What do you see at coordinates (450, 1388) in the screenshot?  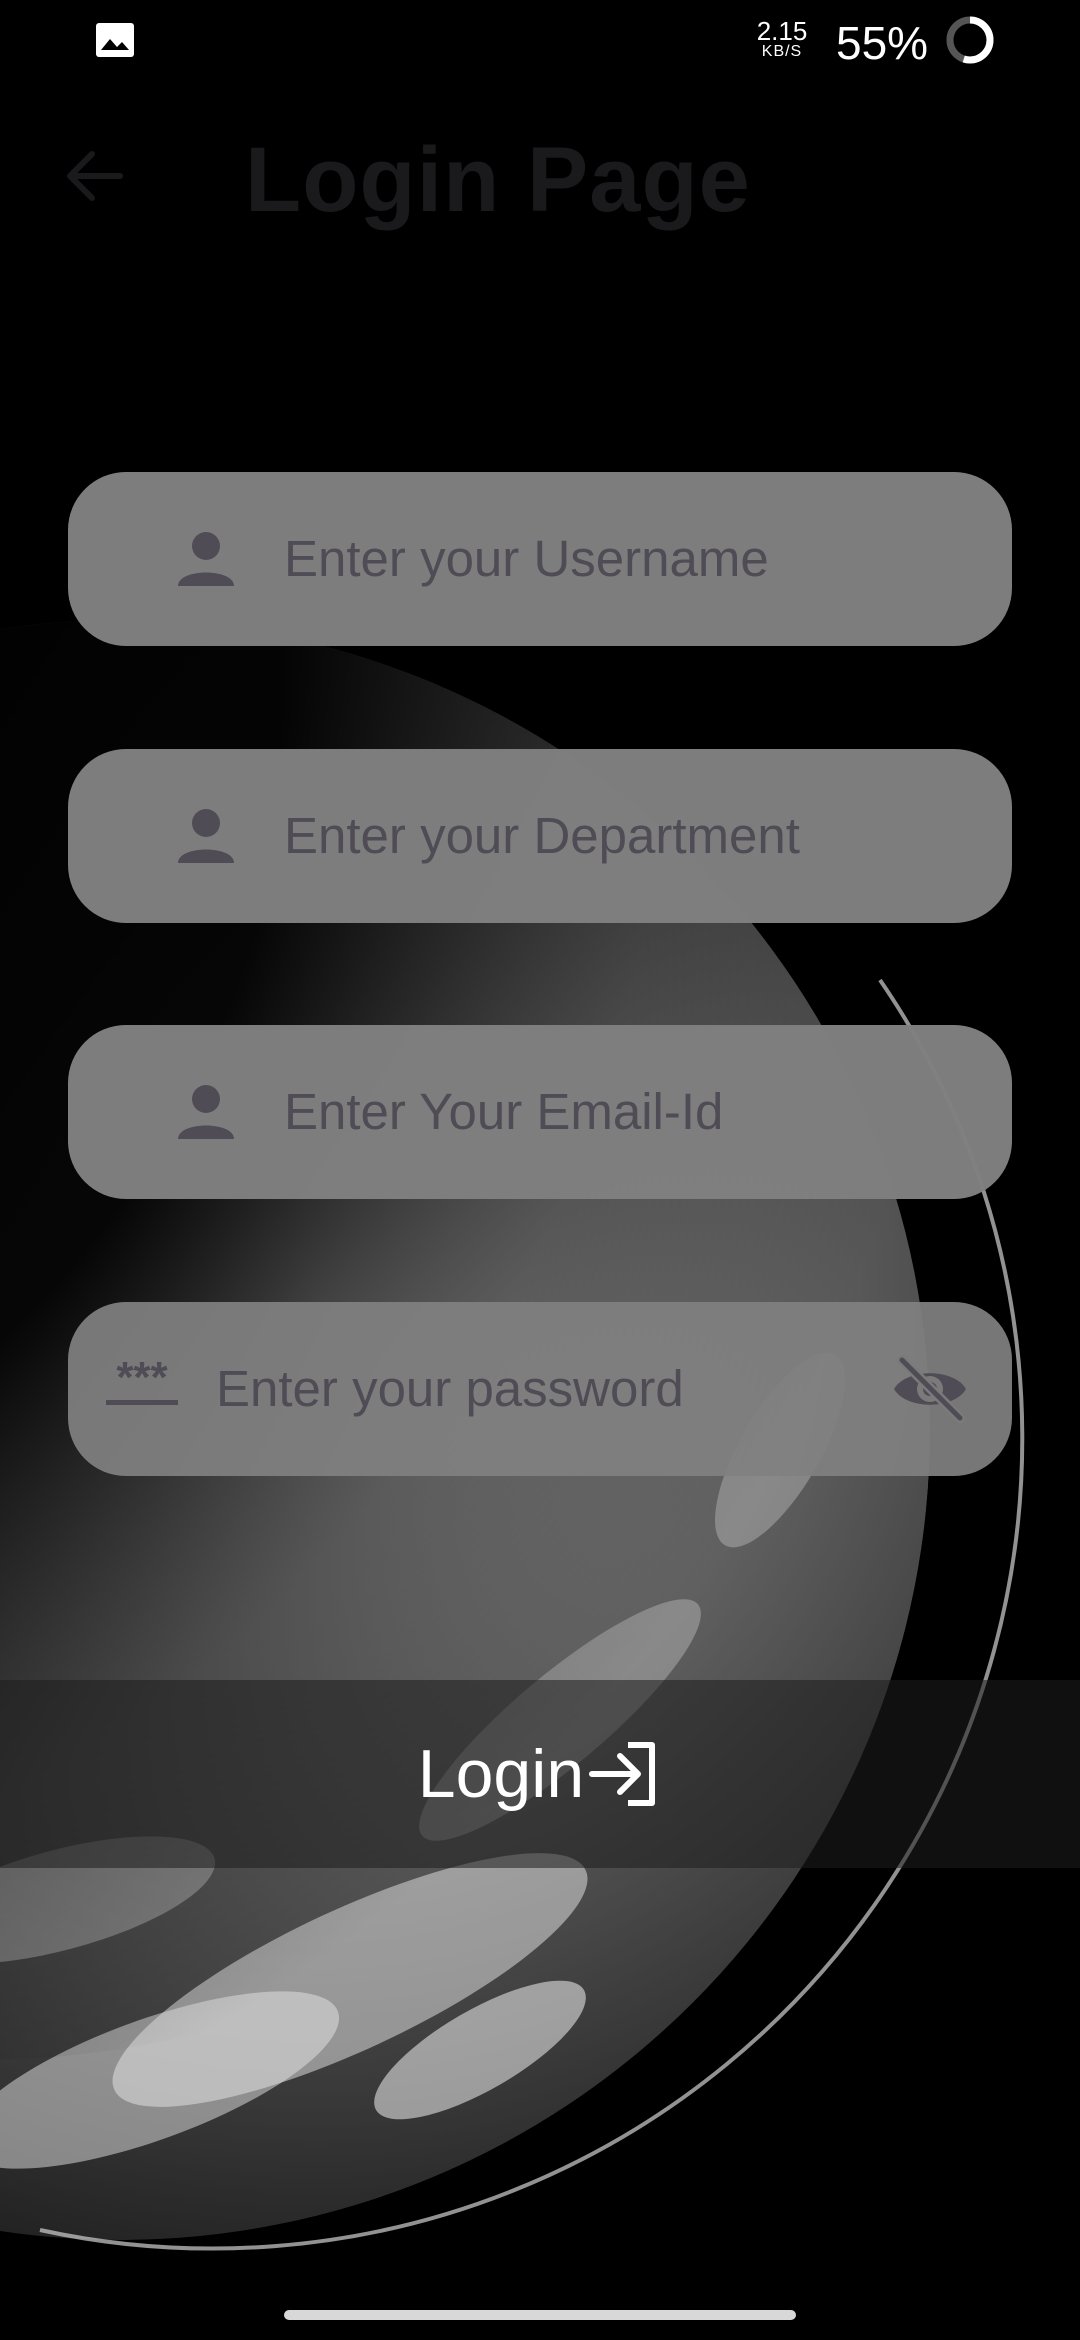 I see `password-placeholder: Enter your password` at bounding box center [450, 1388].